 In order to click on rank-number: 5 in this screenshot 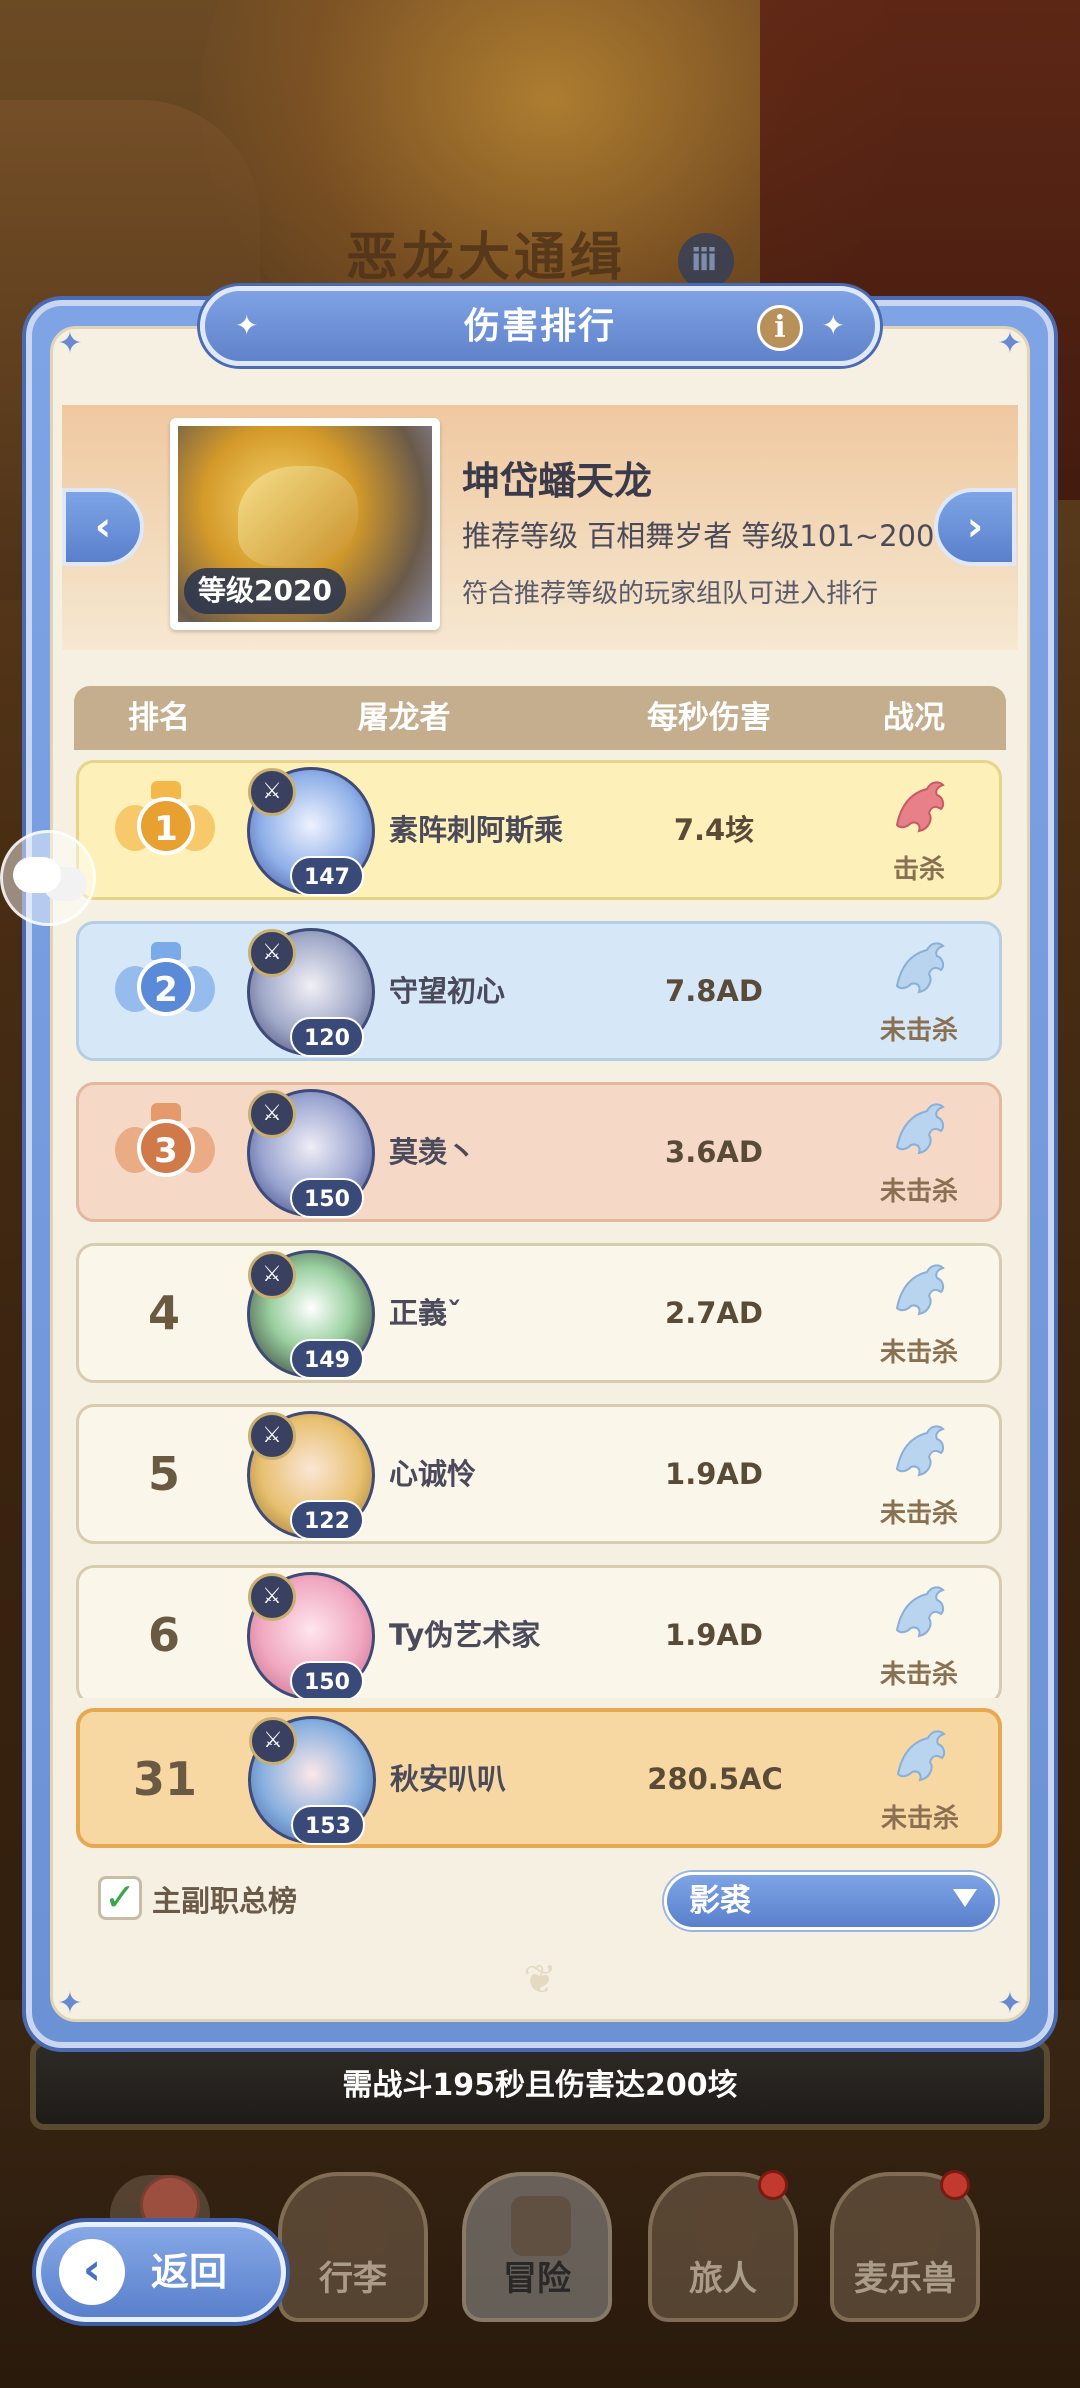, I will do `click(163, 1474)`.